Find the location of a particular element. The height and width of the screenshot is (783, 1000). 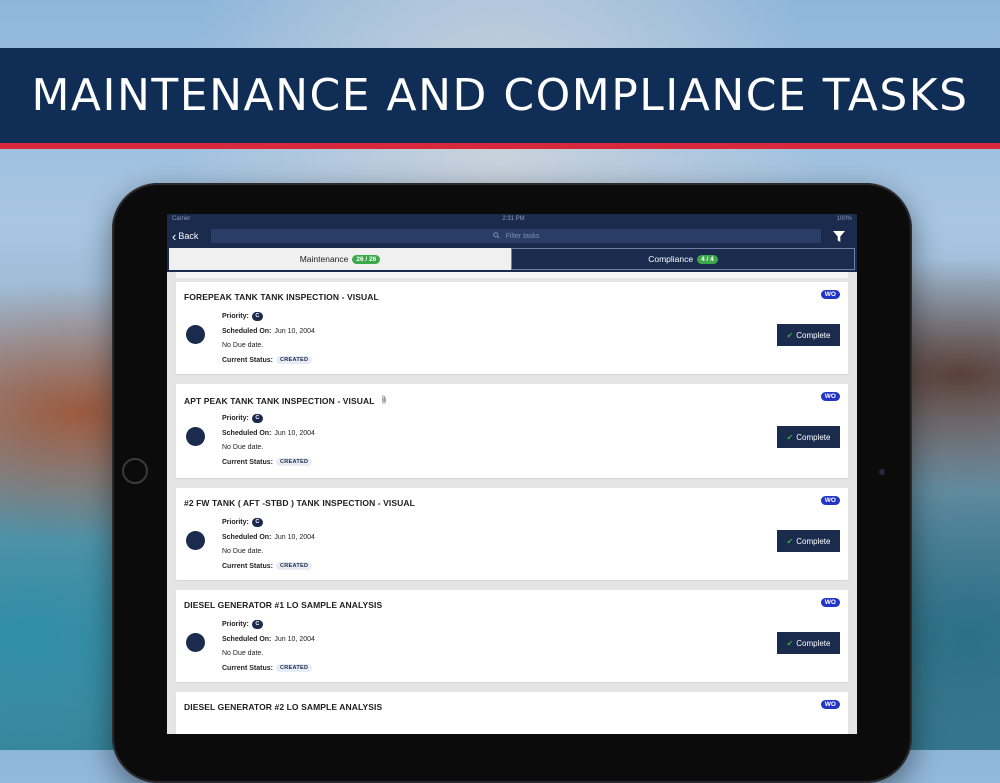

search-placeholder: Filter tasks is located at coordinates (522, 236).